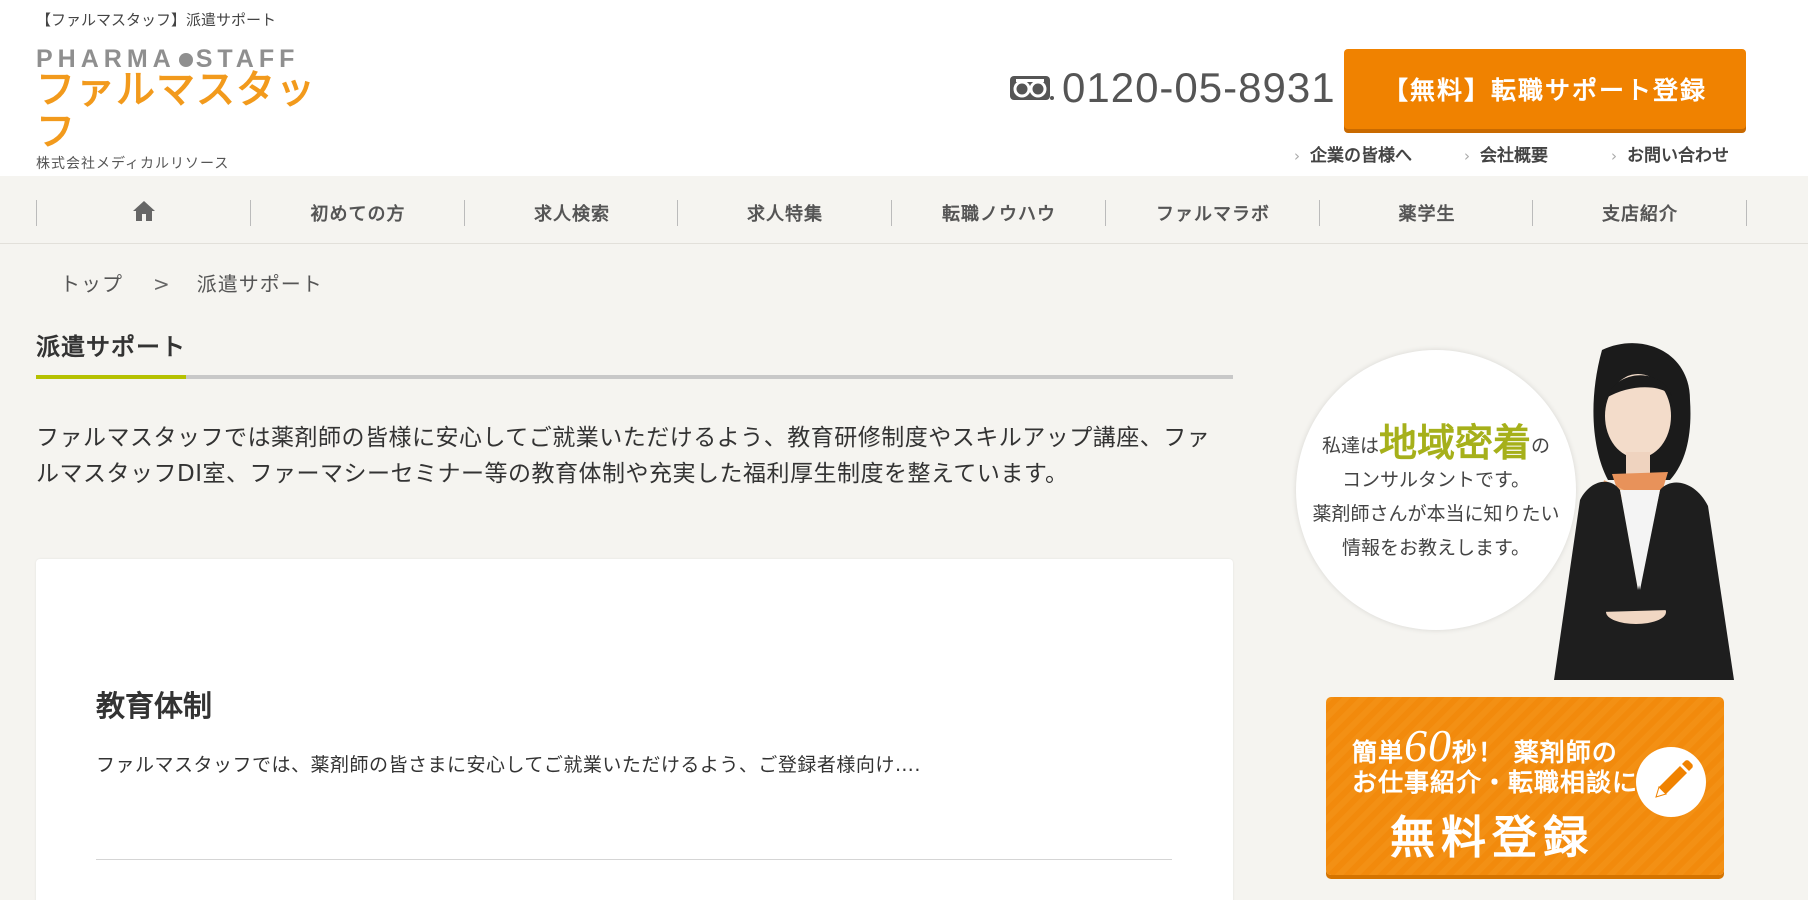 This screenshot has width=1808, height=900. What do you see at coordinates (1746, 213) in the screenshot?
I see `nav-divider` at bounding box center [1746, 213].